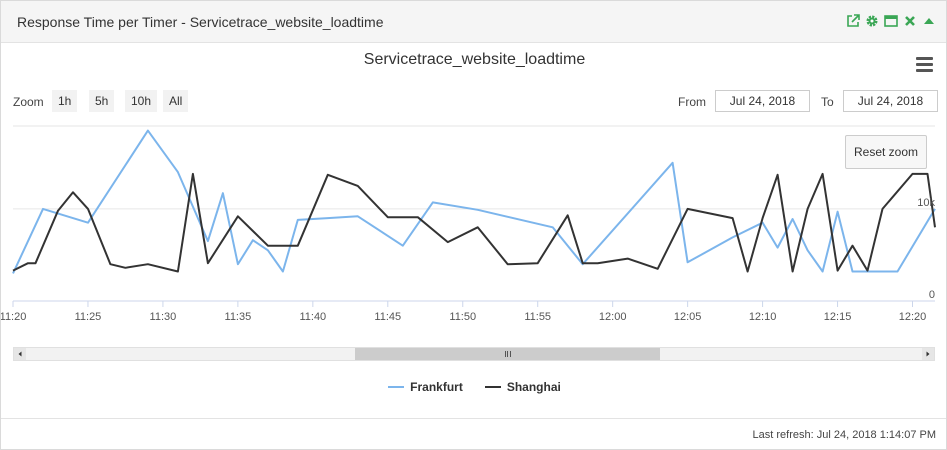 The width and height of the screenshot is (947, 450). Describe the element at coordinates (387, 317) in the screenshot. I see `x-tick-label: 11:45` at that location.